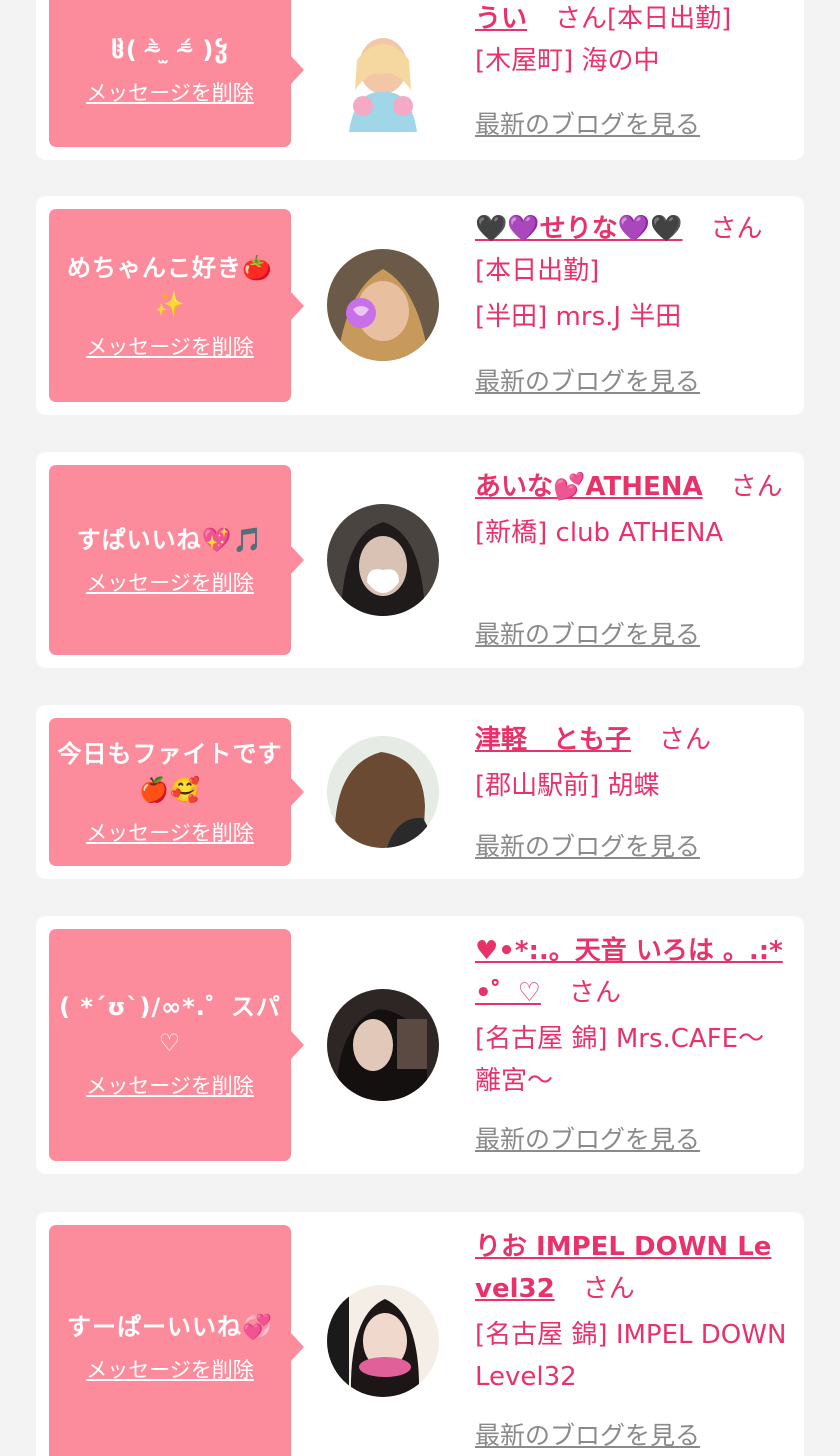  Describe the element at coordinates (599, 533) in the screenshot. I see `shop-name: [新橋] club ATHENA` at that location.